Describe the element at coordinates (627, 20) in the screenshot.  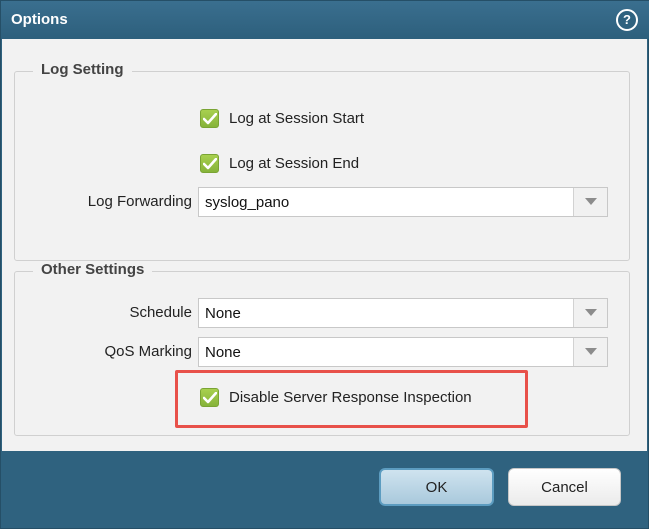
I see `help-icon: ?` at that location.